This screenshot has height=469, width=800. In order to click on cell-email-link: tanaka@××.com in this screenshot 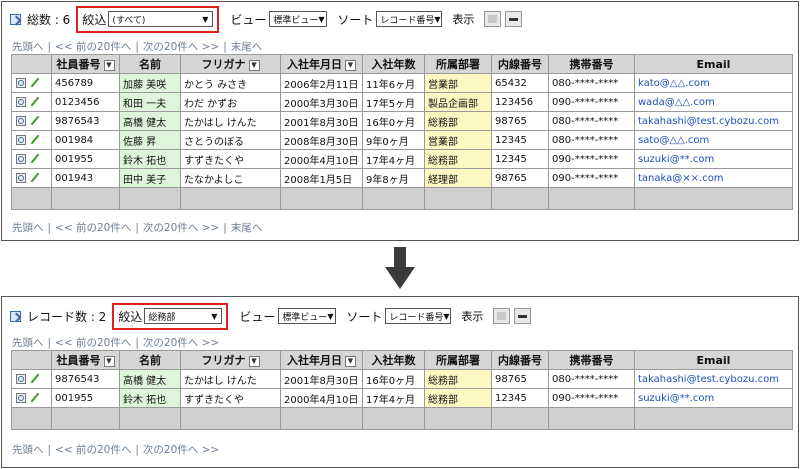, I will do `click(713, 178)`.